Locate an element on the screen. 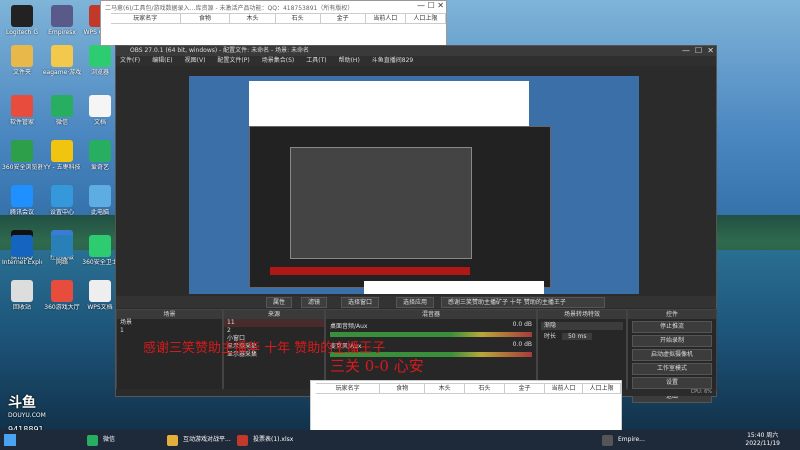 Image resolution: width=800 pixels, height=450 pixels. spreadsheet-bottom-header-row: 玩家名字 食物 木头 石头 金子 当前人口 人口上限 is located at coordinates (468, 388).